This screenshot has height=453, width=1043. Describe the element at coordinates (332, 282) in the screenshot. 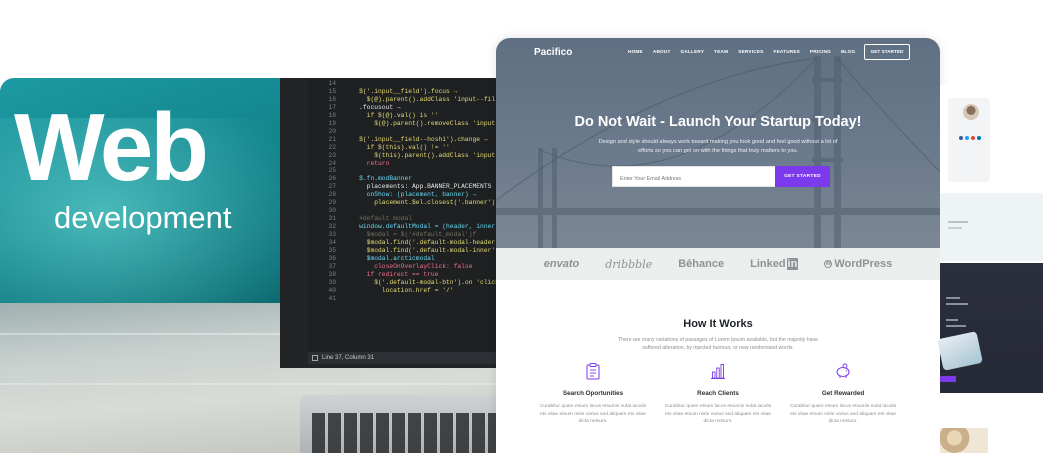

I see `line-number: 39` at that location.